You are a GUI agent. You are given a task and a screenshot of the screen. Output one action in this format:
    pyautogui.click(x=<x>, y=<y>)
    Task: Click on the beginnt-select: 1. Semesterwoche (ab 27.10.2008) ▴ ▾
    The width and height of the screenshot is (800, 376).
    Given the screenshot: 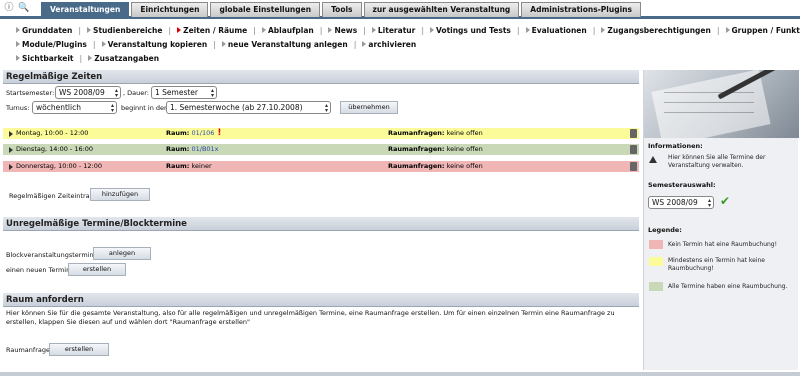 What is the action you would take?
    pyautogui.click(x=248, y=107)
    